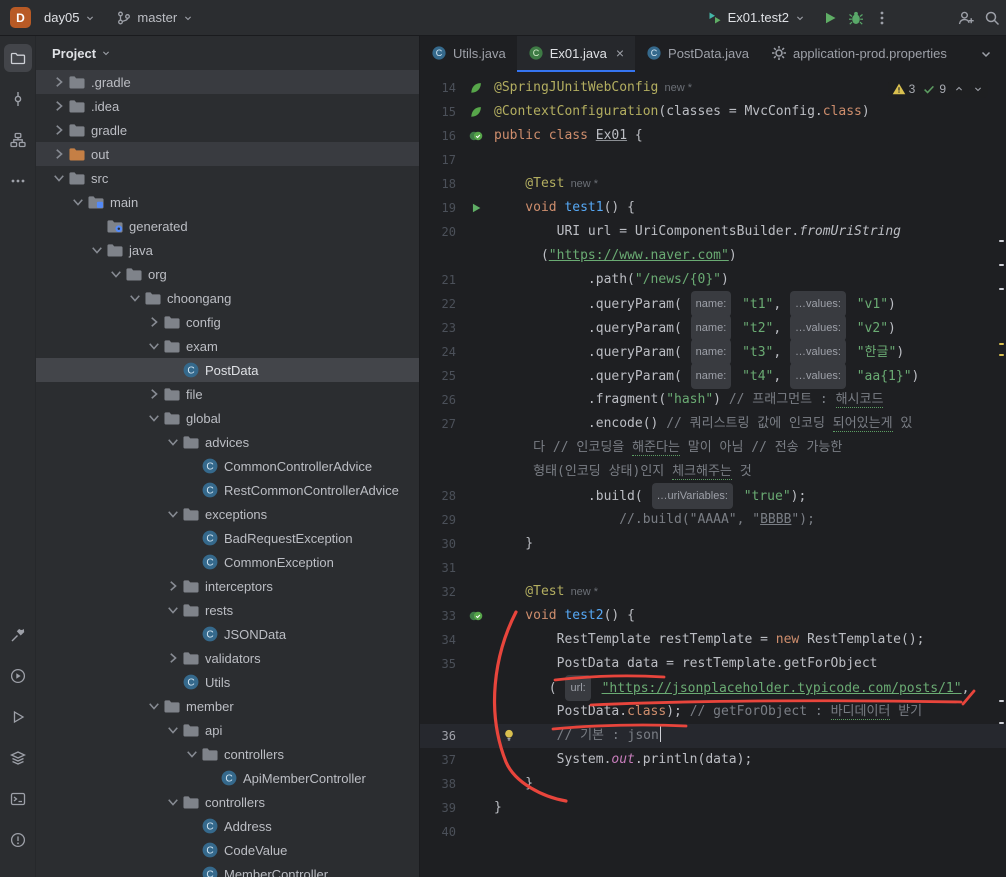 Image resolution: width=1006 pixels, height=877 pixels. Describe the element at coordinates (713, 832) in the screenshot. I see `code-line-40: 40` at that location.